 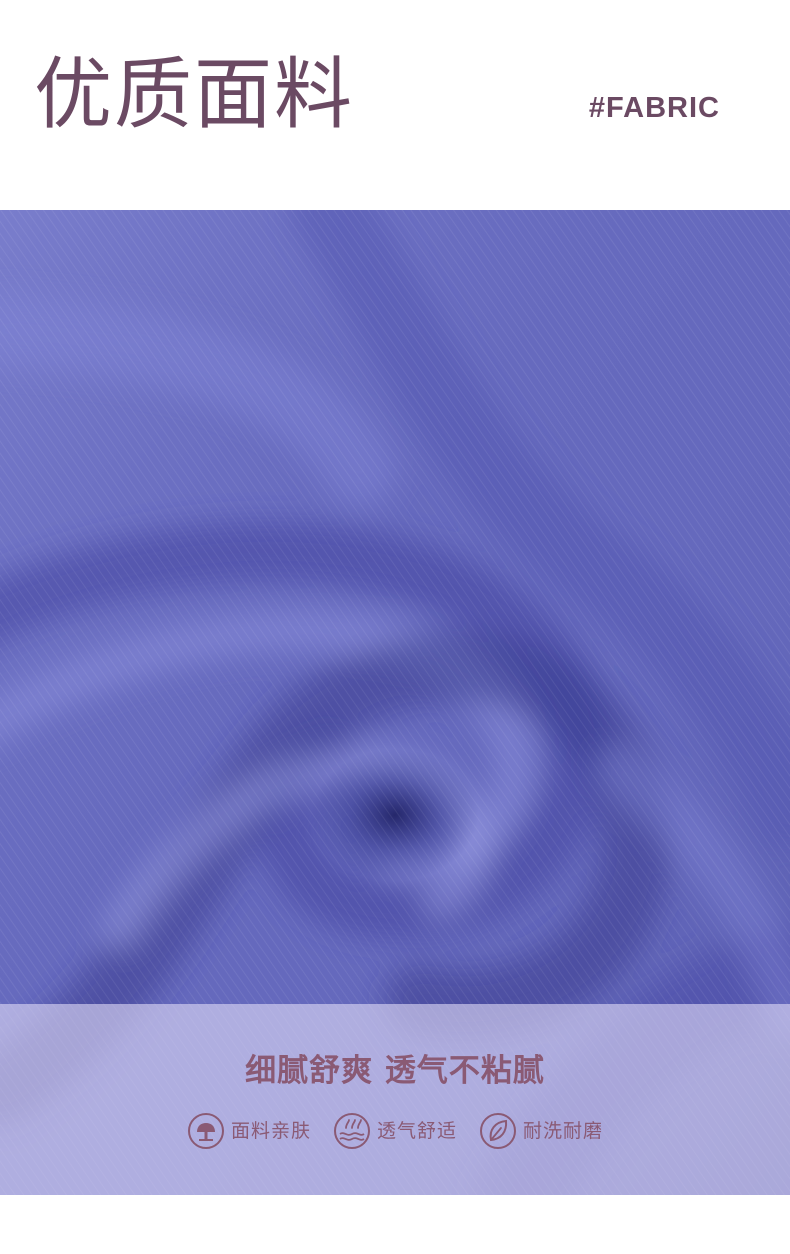 I want to click on breathable-waves-icon, so click(x=351, y=1131).